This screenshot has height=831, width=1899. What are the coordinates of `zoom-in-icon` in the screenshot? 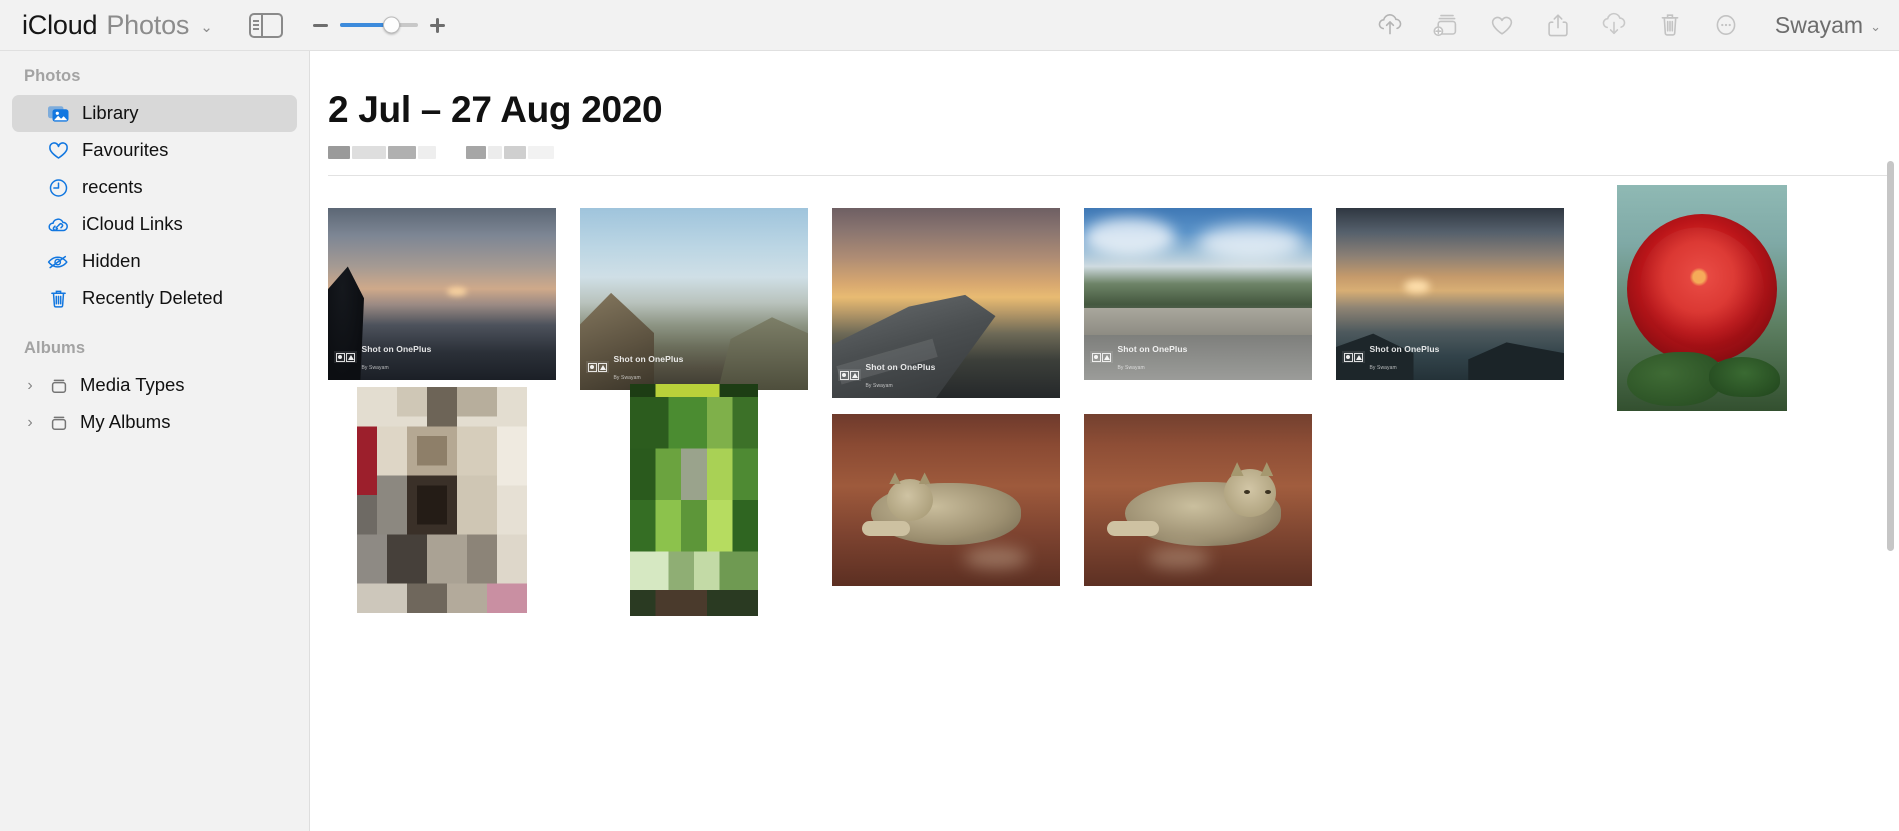 It's located at (437, 25).